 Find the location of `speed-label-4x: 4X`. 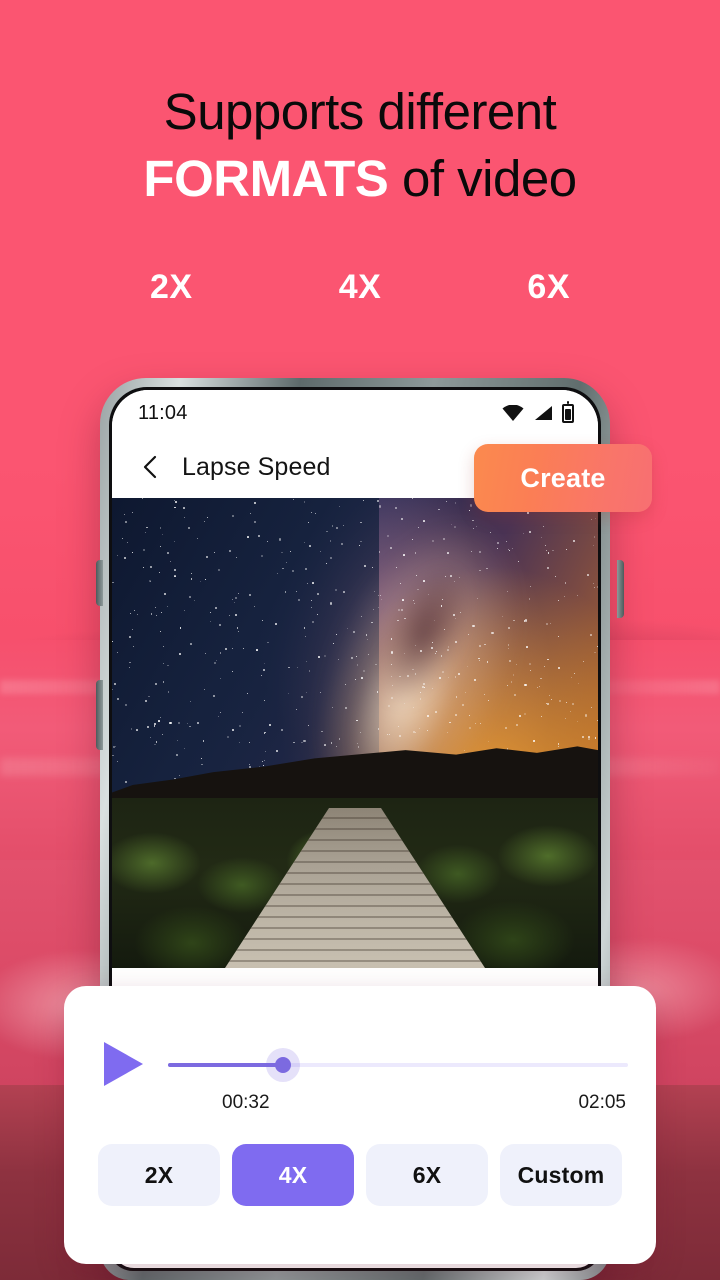

speed-label-4x: 4X is located at coordinates (360, 287).